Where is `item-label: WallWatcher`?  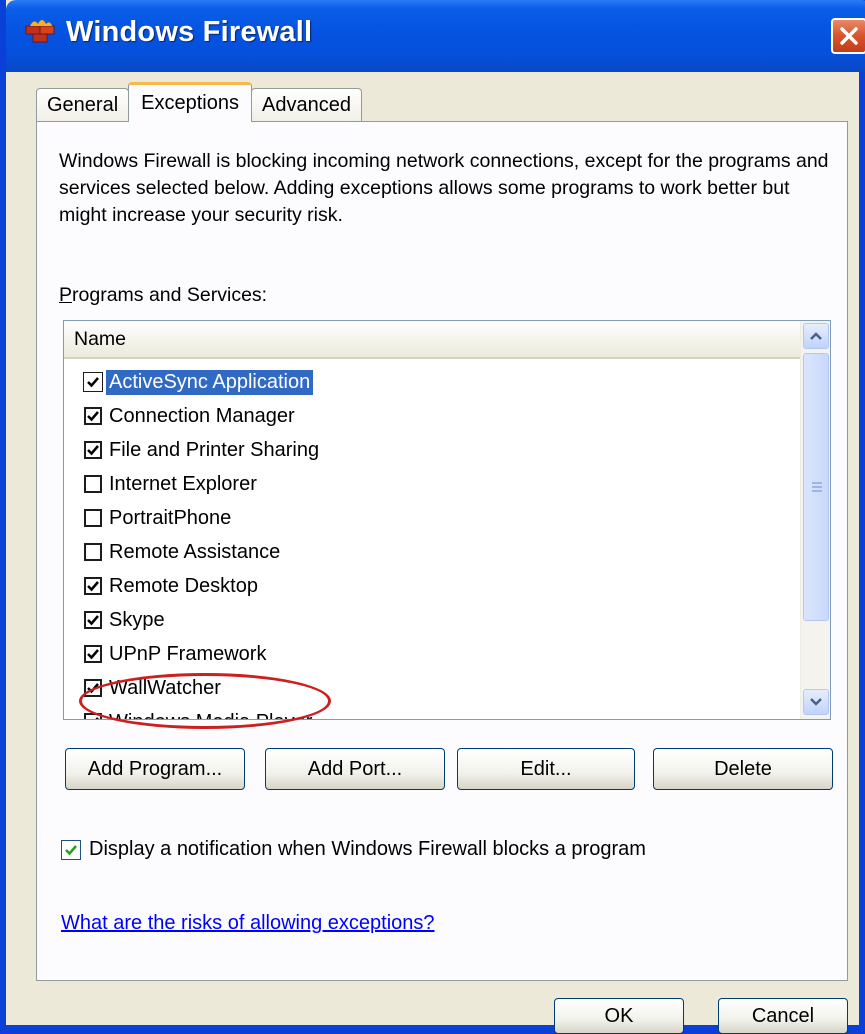 item-label: WallWatcher is located at coordinates (165, 687).